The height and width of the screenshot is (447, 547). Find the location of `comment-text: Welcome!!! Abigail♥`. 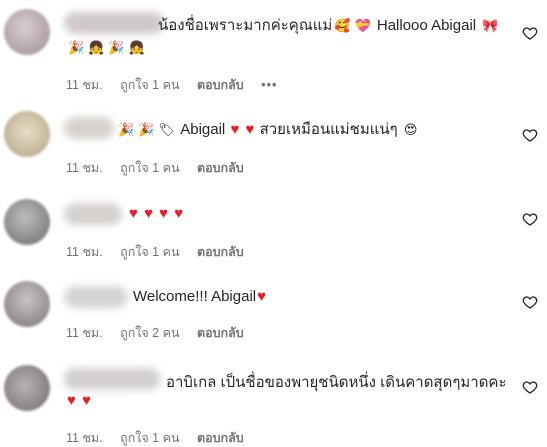

comment-text: Welcome!!! Abigail♥ is located at coordinates (200, 297).